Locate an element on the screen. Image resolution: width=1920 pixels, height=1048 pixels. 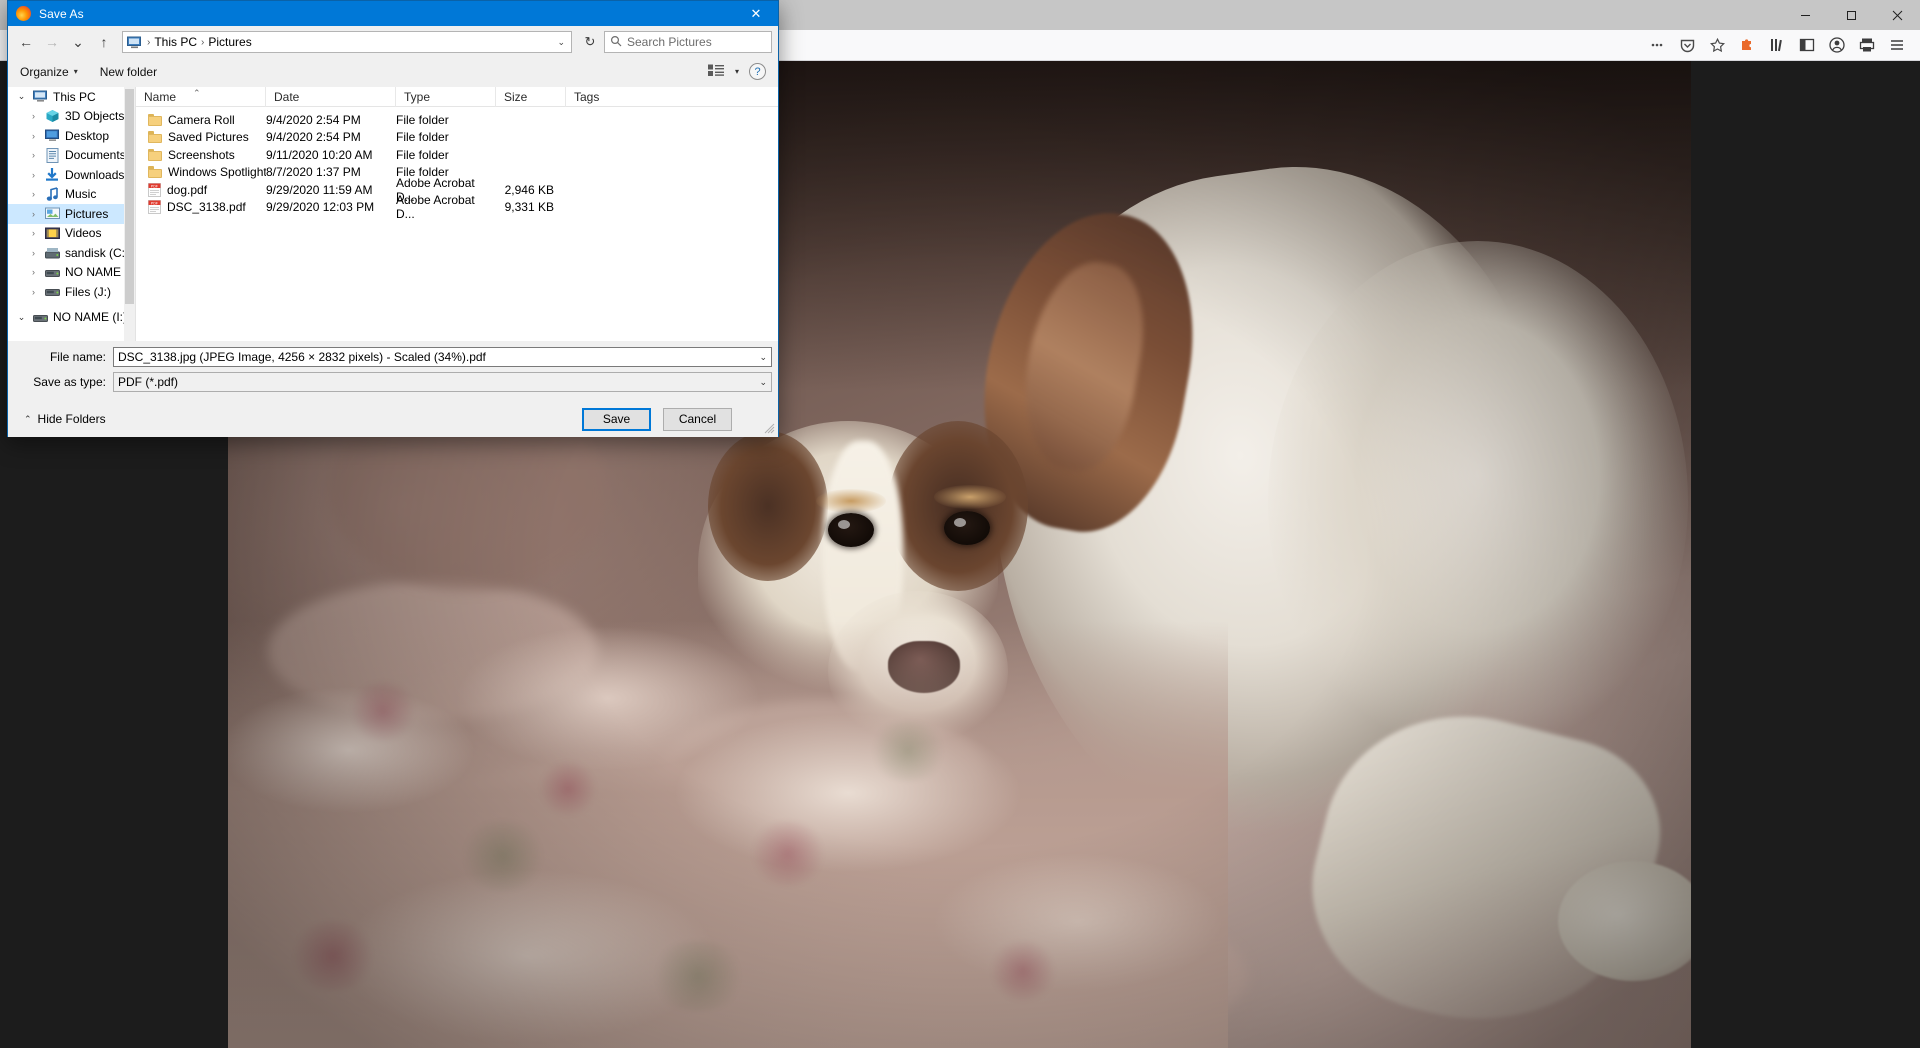
view-options-icon is located at coordinates (716, 72).